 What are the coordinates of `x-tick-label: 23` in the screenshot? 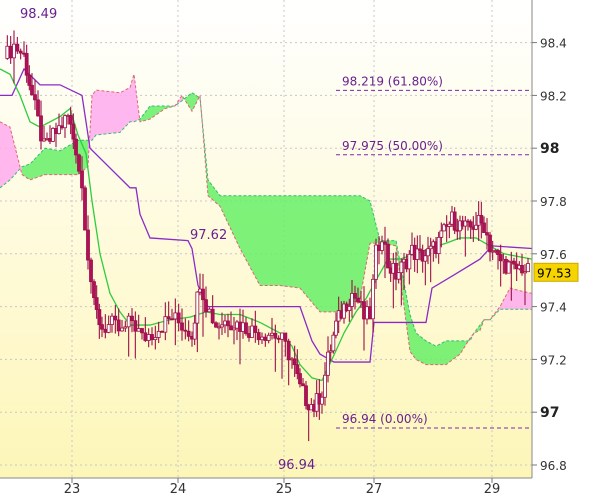 It's located at (72, 489).